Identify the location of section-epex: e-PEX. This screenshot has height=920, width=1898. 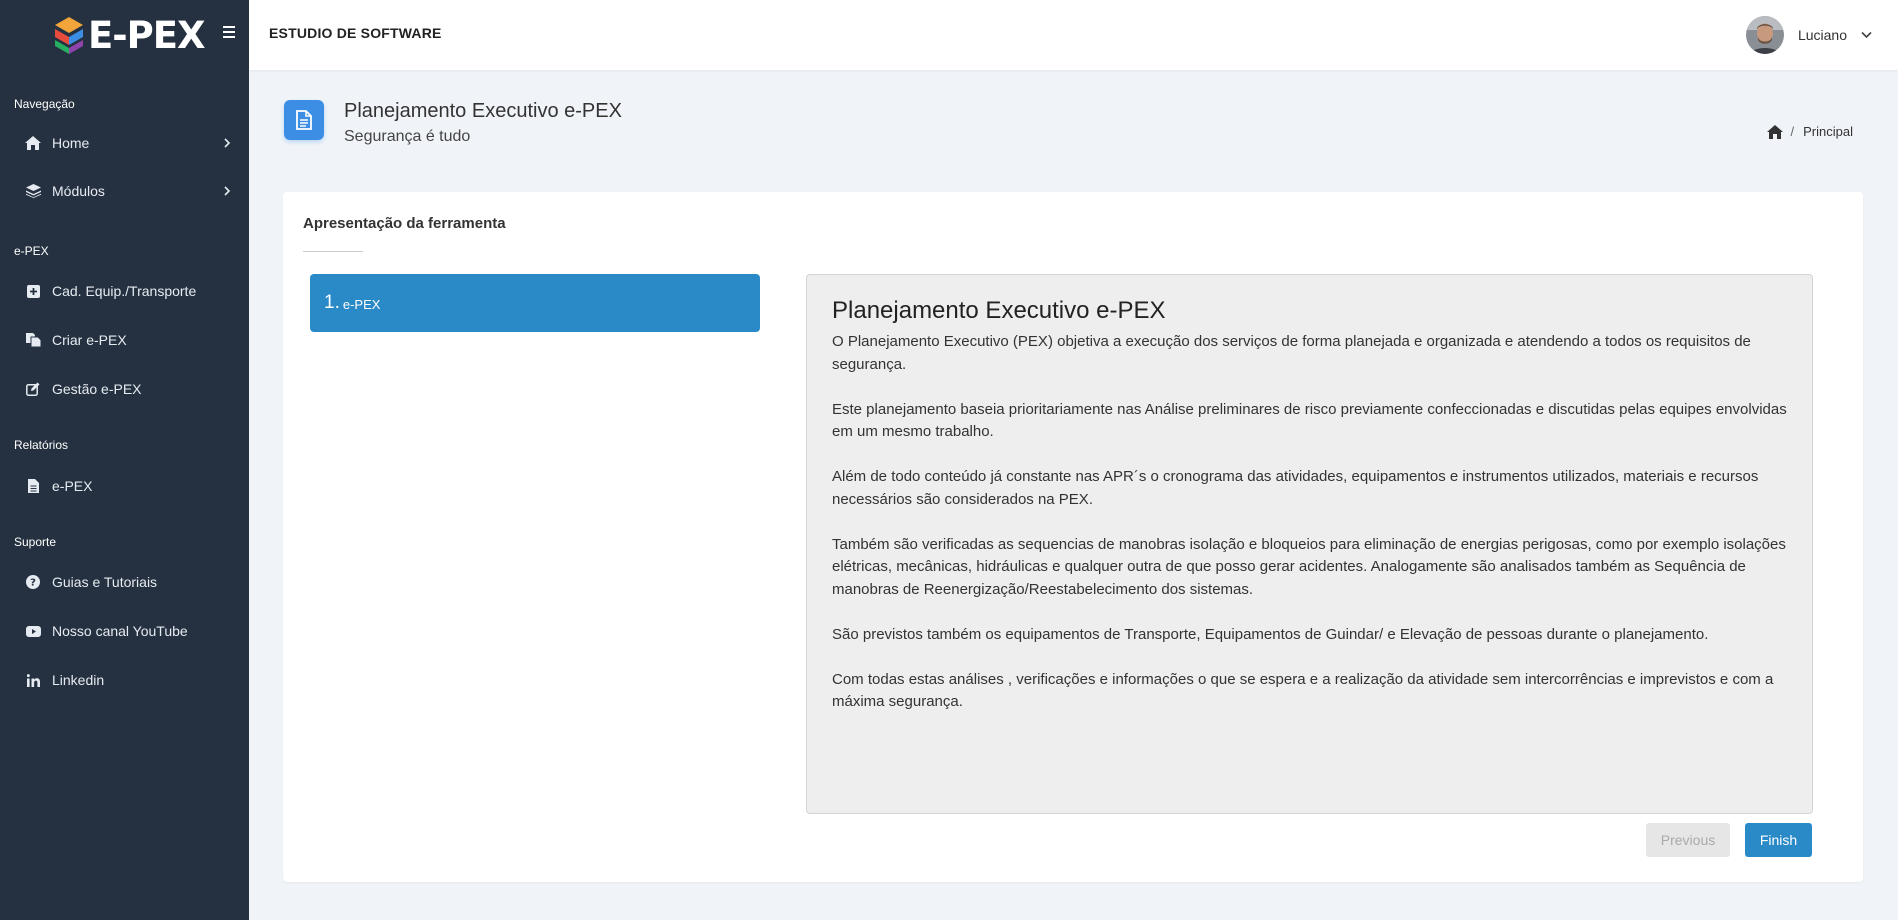
(31, 251).